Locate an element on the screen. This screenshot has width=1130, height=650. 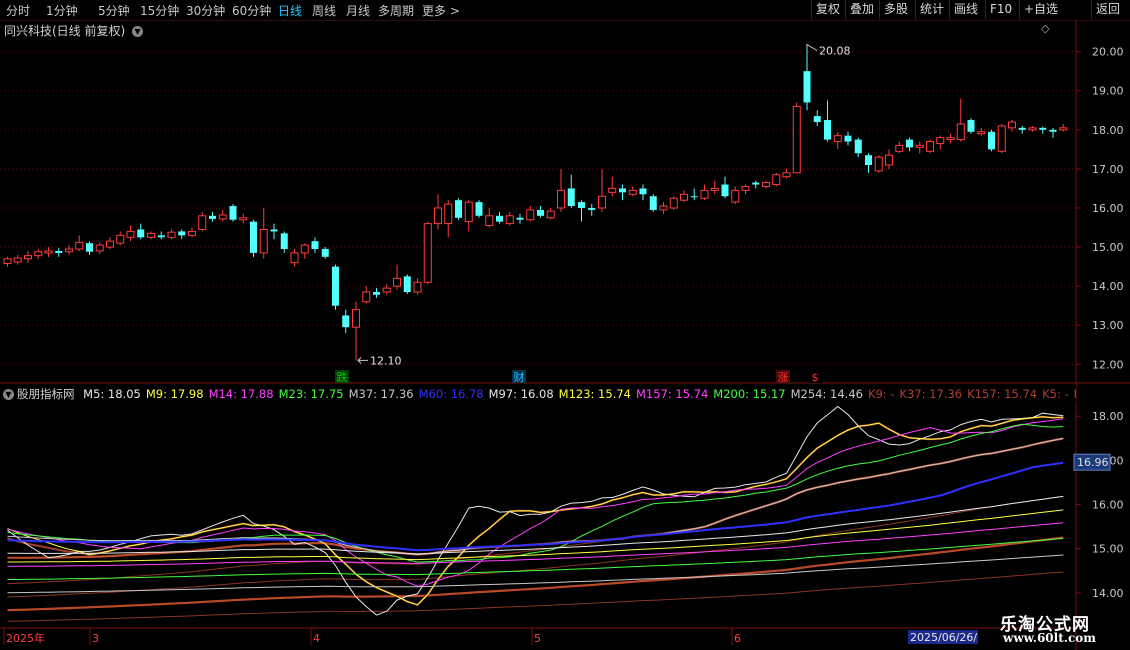
high-price-label: 20.08 is located at coordinates (835, 51).